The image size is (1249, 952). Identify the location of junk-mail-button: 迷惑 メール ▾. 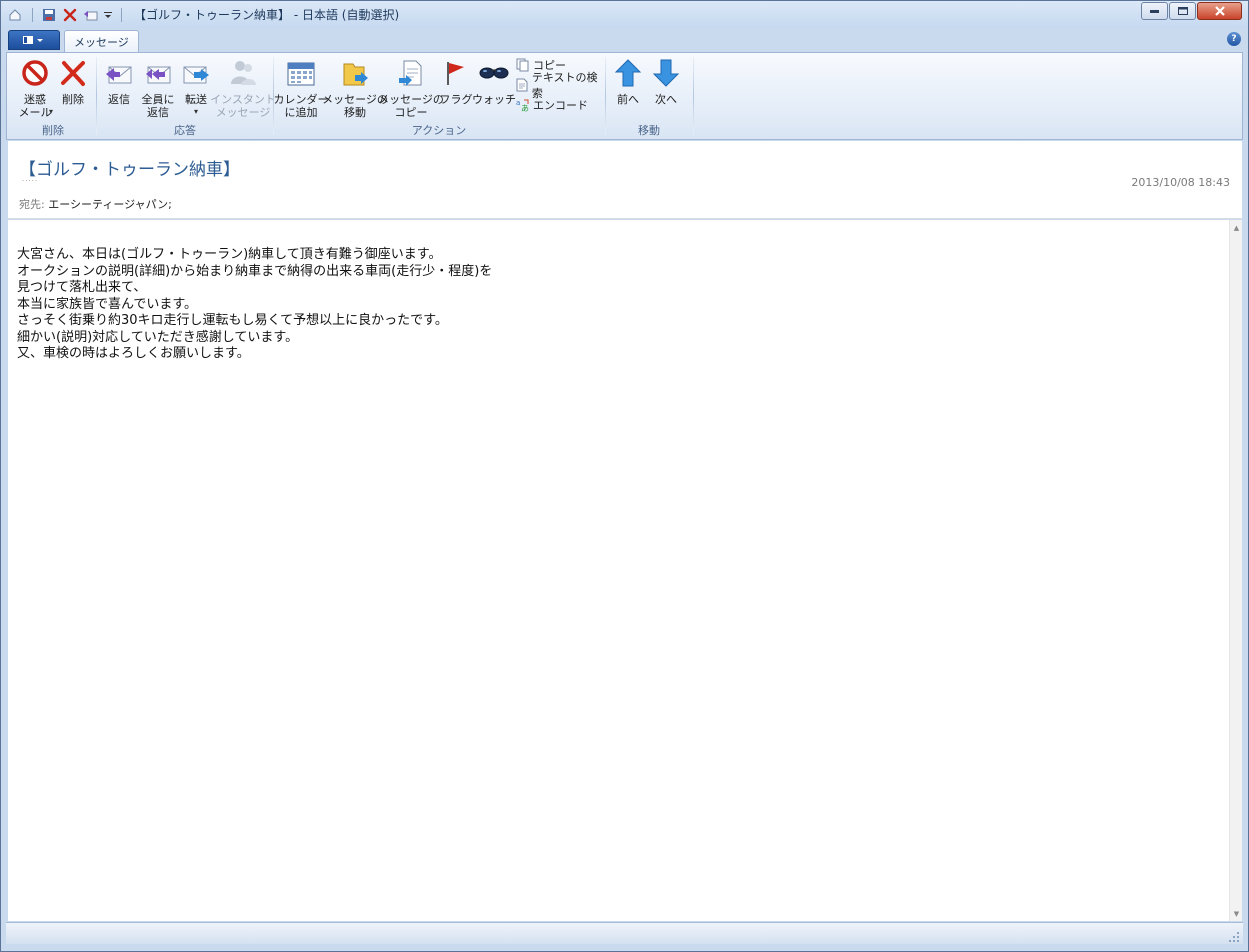
(35, 88).